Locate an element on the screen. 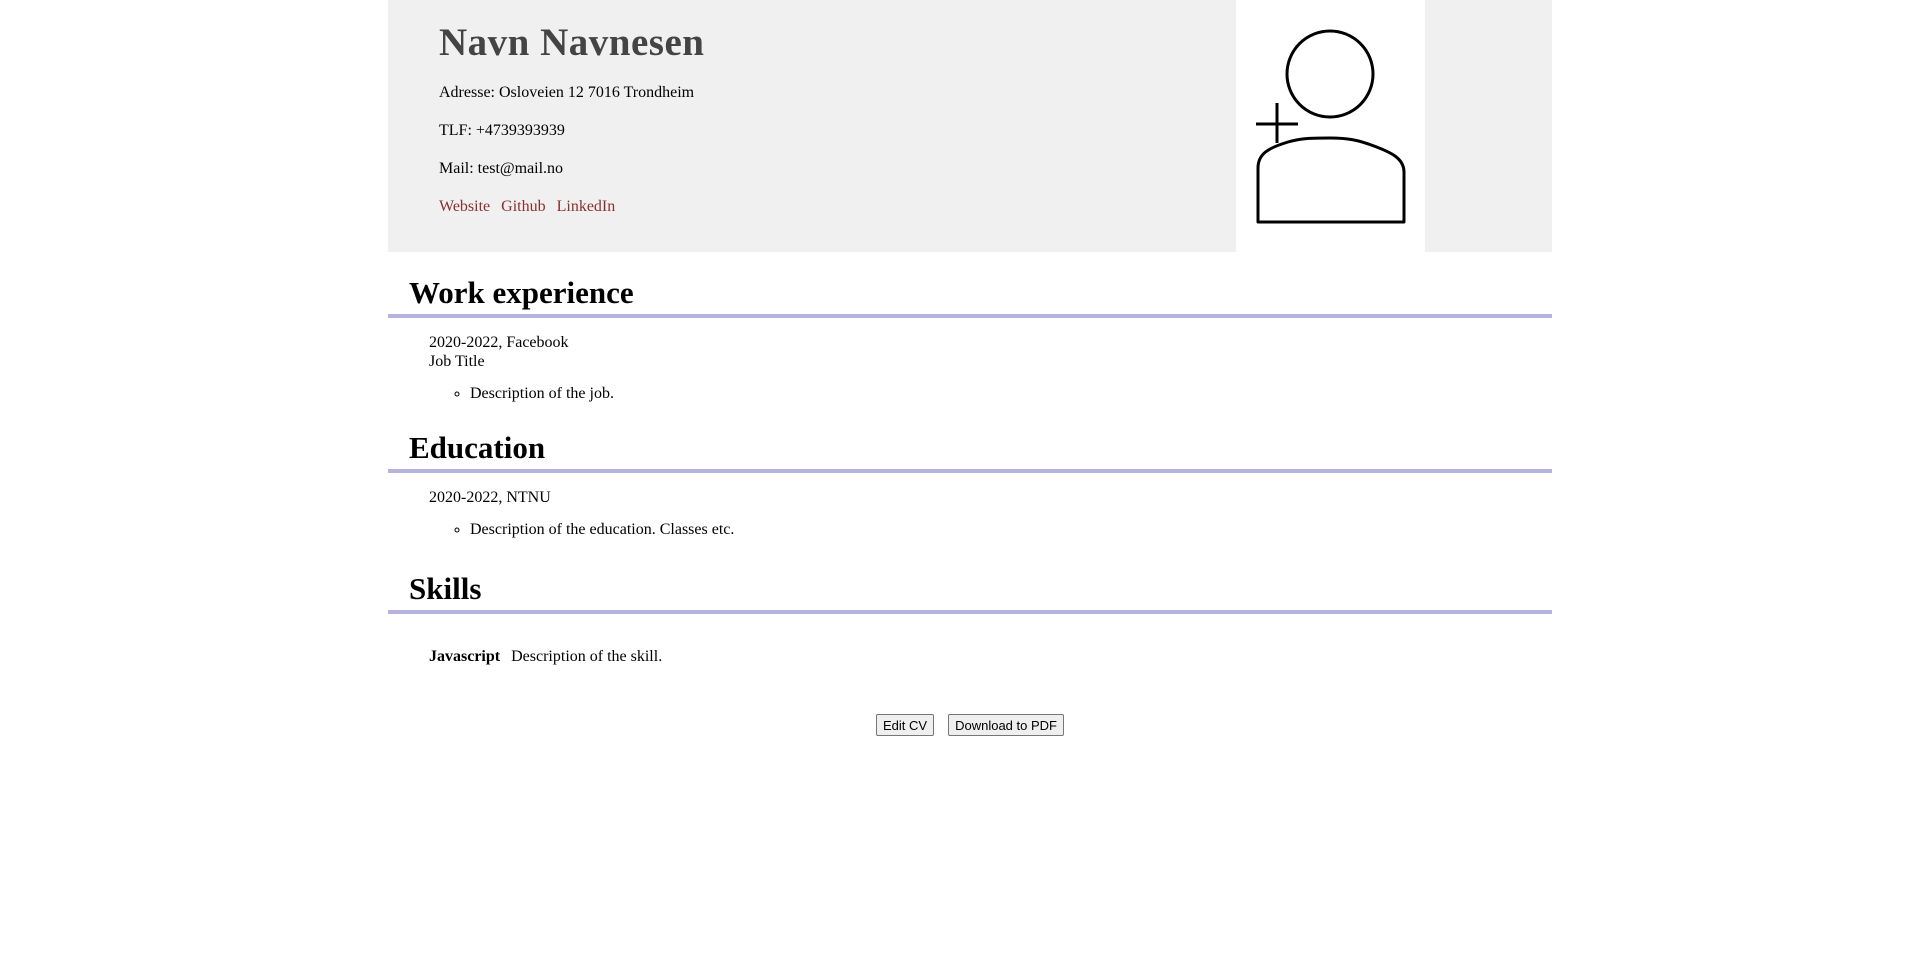 Image resolution: width=1915 pixels, height=970 pixels. work-description-list: Description of the job. is located at coordinates (990, 393).